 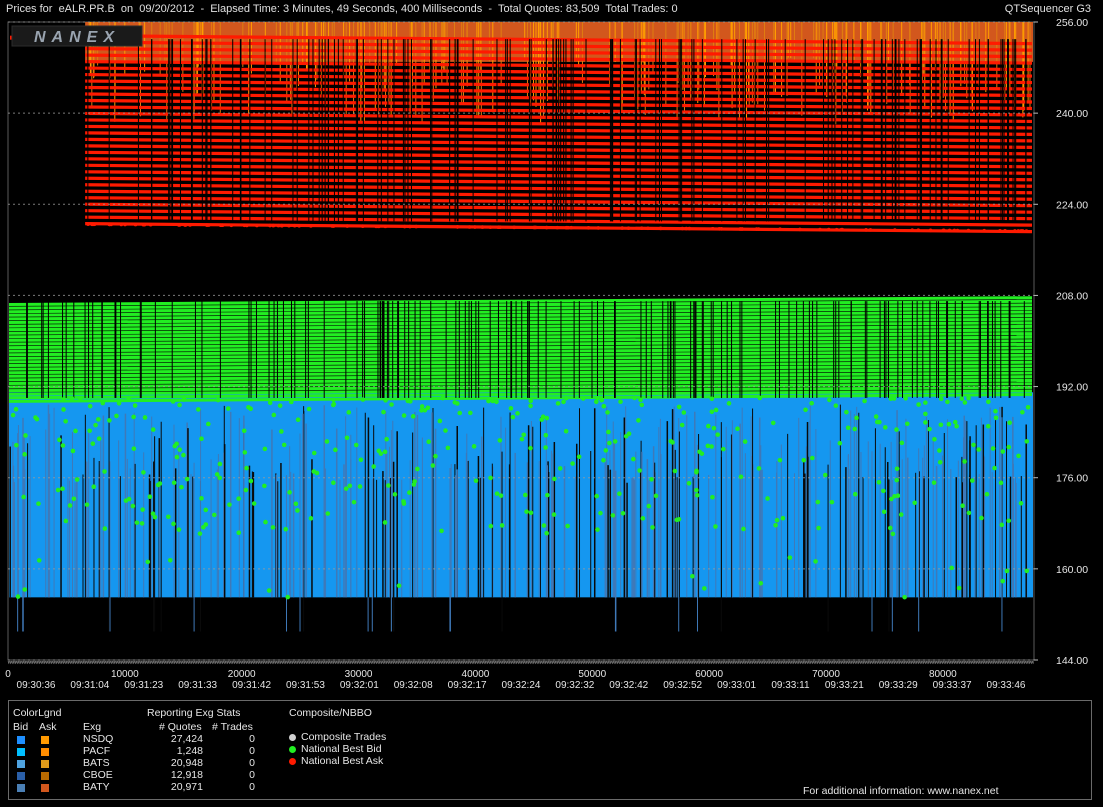 What do you see at coordinates (252, 763) in the screenshot?
I see `exchange-trades: 0` at bounding box center [252, 763].